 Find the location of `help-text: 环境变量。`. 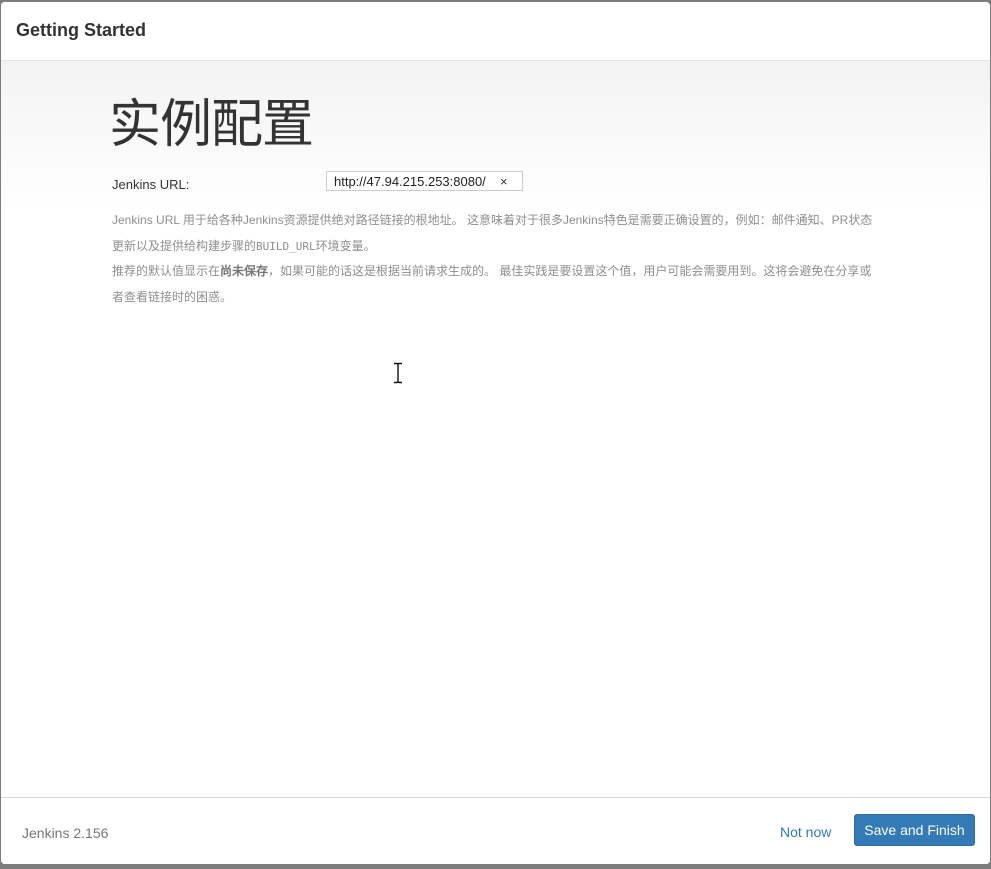

help-text: 环境变量。 is located at coordinates (345, 245).